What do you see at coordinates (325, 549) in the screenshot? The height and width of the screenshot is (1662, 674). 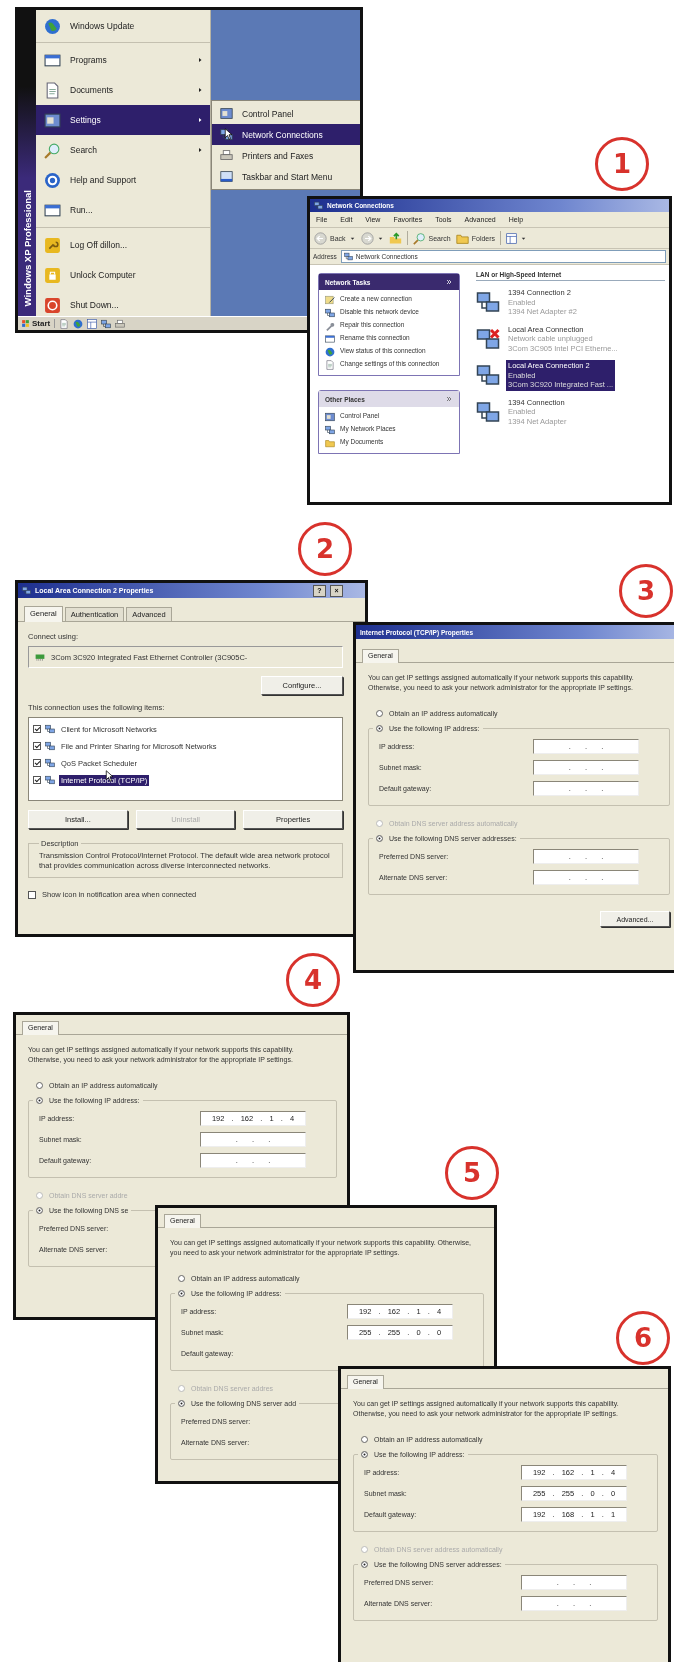 I see `step-number: 2` at bounding box center [325, 549].